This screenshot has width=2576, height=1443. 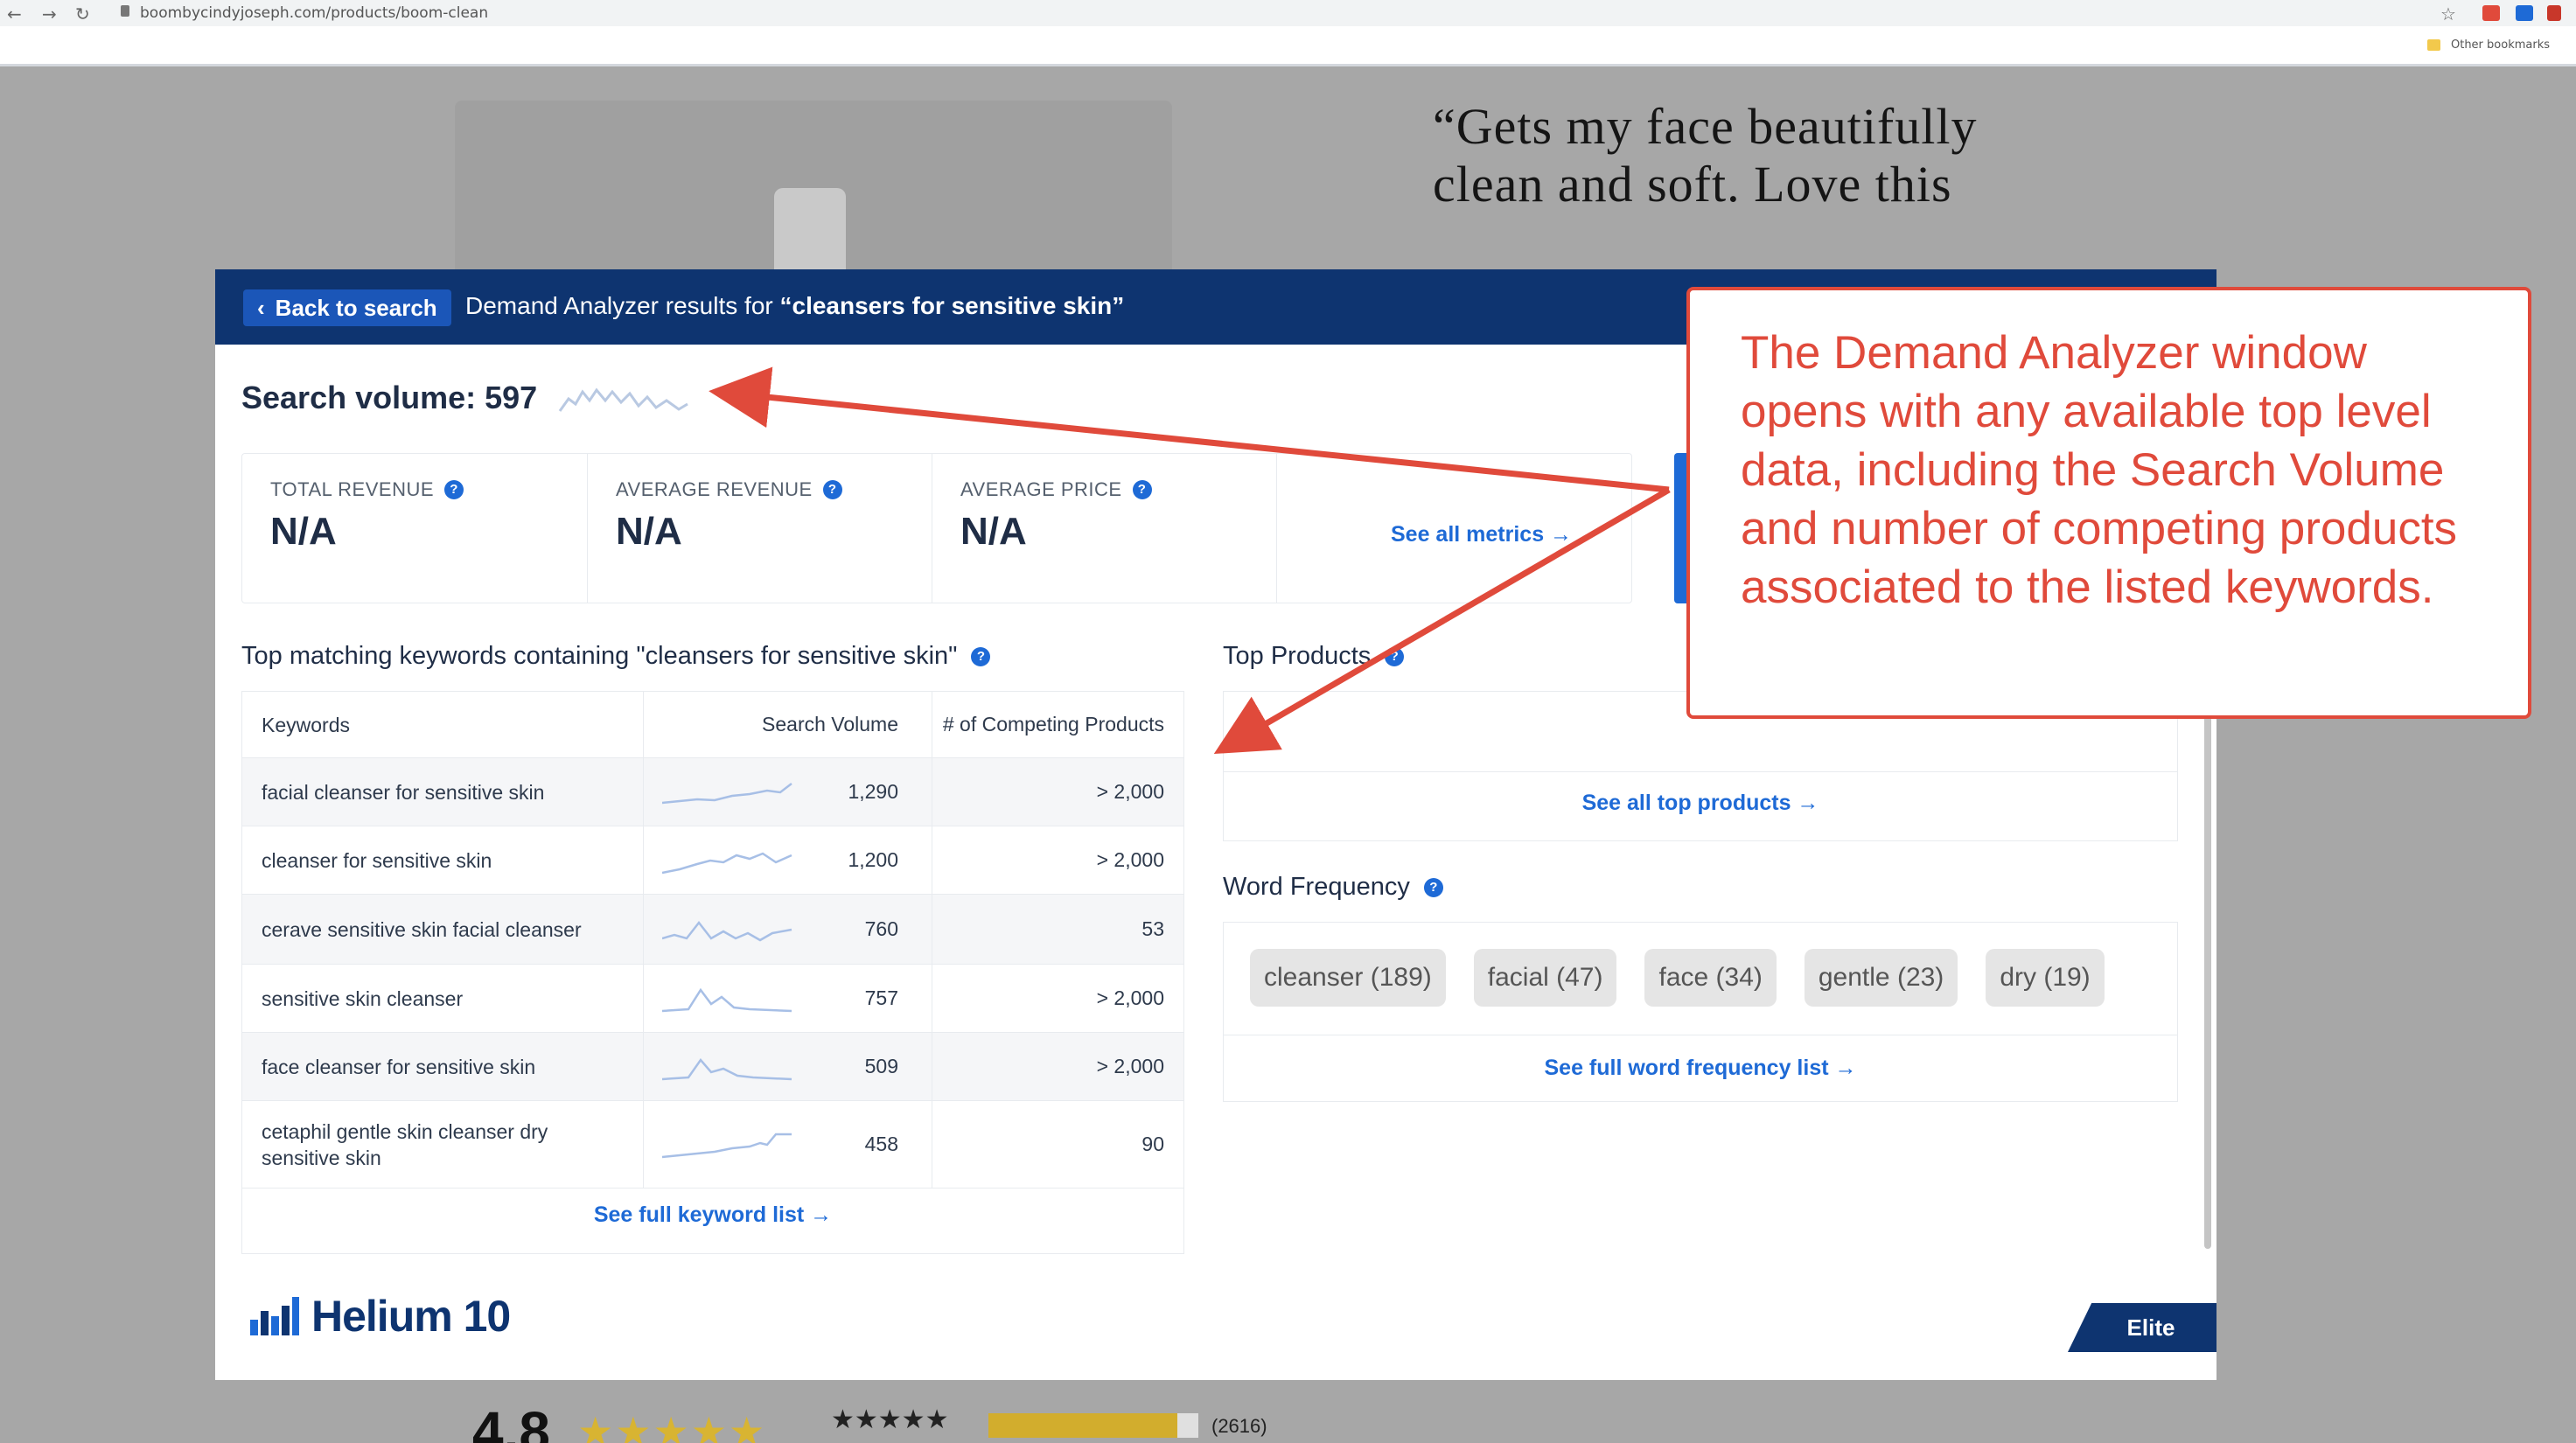 I want to click on arrow-to-top-products, so click(x=1442, y=620).